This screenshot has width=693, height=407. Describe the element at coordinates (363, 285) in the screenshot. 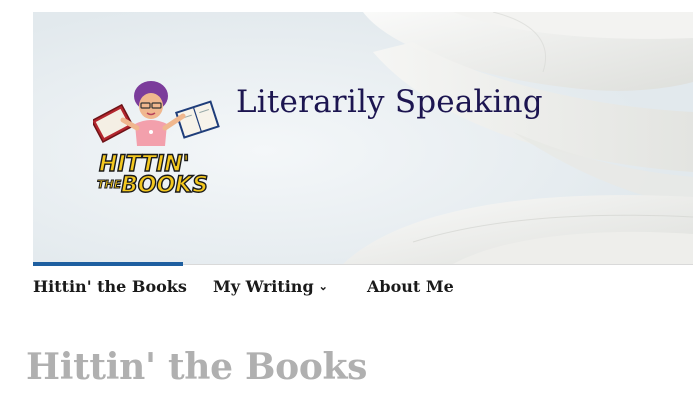

I see `main-navigation: Hittin' the Books My Writing ⌄ About Me` at that location.